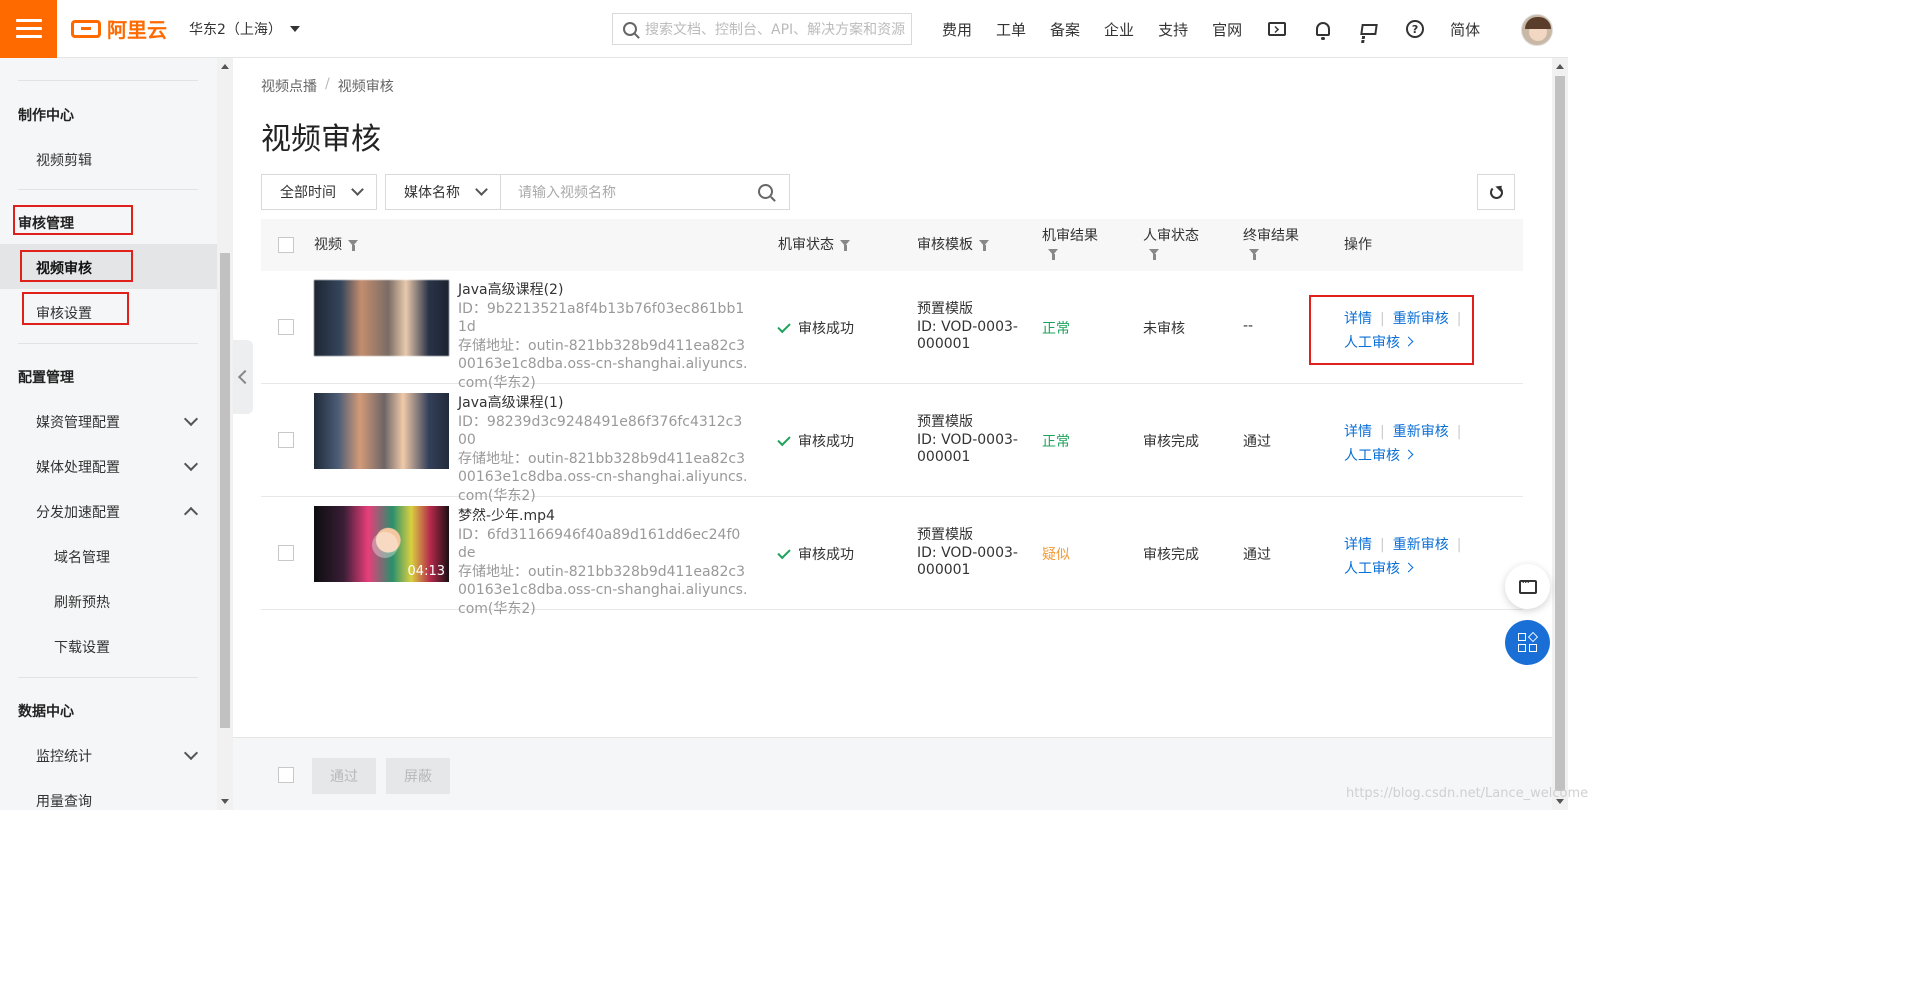 The image size is (1920, 992). Describe the element at coordinates (1537, 30) in the screenshot. I see `avatar` at that location.